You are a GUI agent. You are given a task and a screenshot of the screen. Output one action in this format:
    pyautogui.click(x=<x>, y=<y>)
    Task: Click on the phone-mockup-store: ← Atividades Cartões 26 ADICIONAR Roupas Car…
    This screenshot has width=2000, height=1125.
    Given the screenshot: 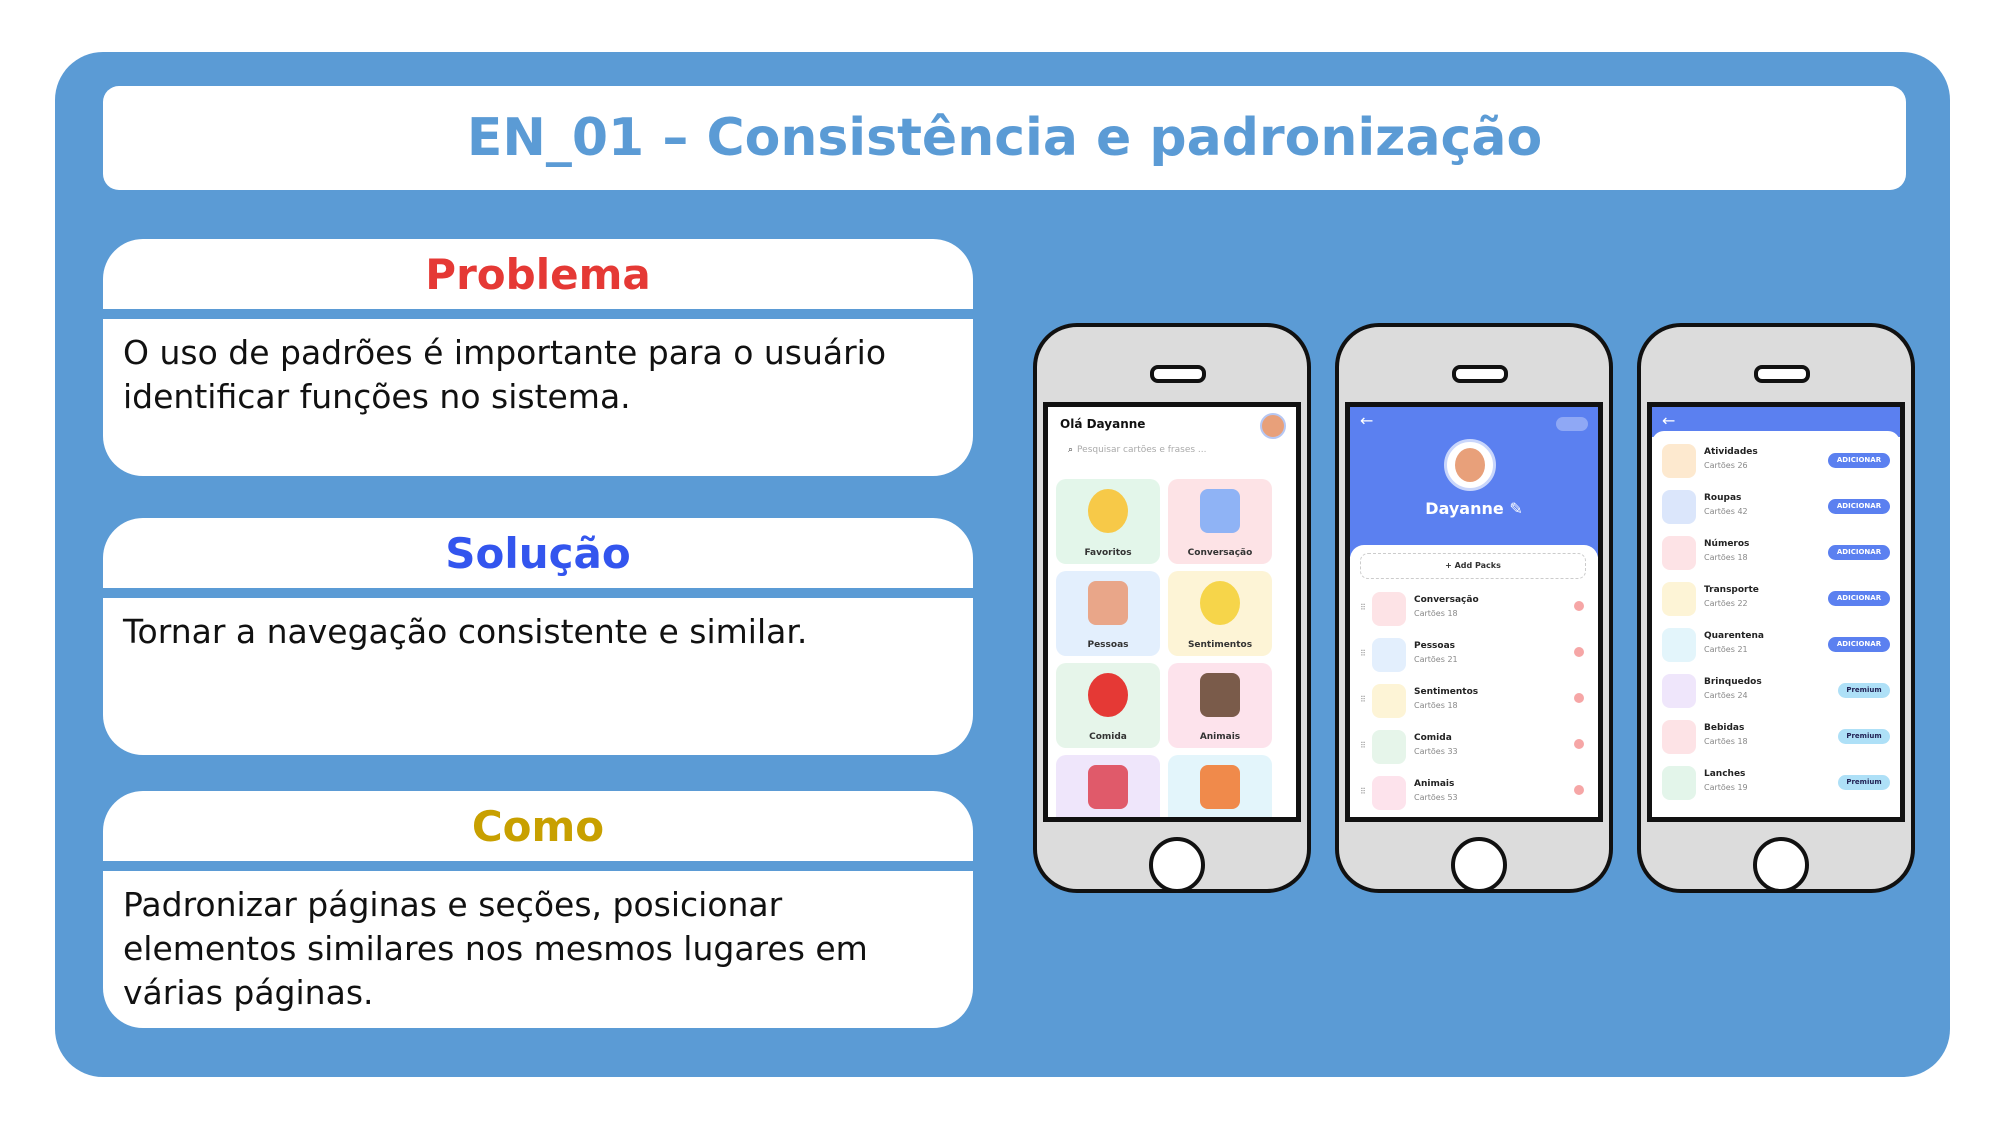 What is the action you would take?
    pyautogui.click(x=1776, y=608)
    